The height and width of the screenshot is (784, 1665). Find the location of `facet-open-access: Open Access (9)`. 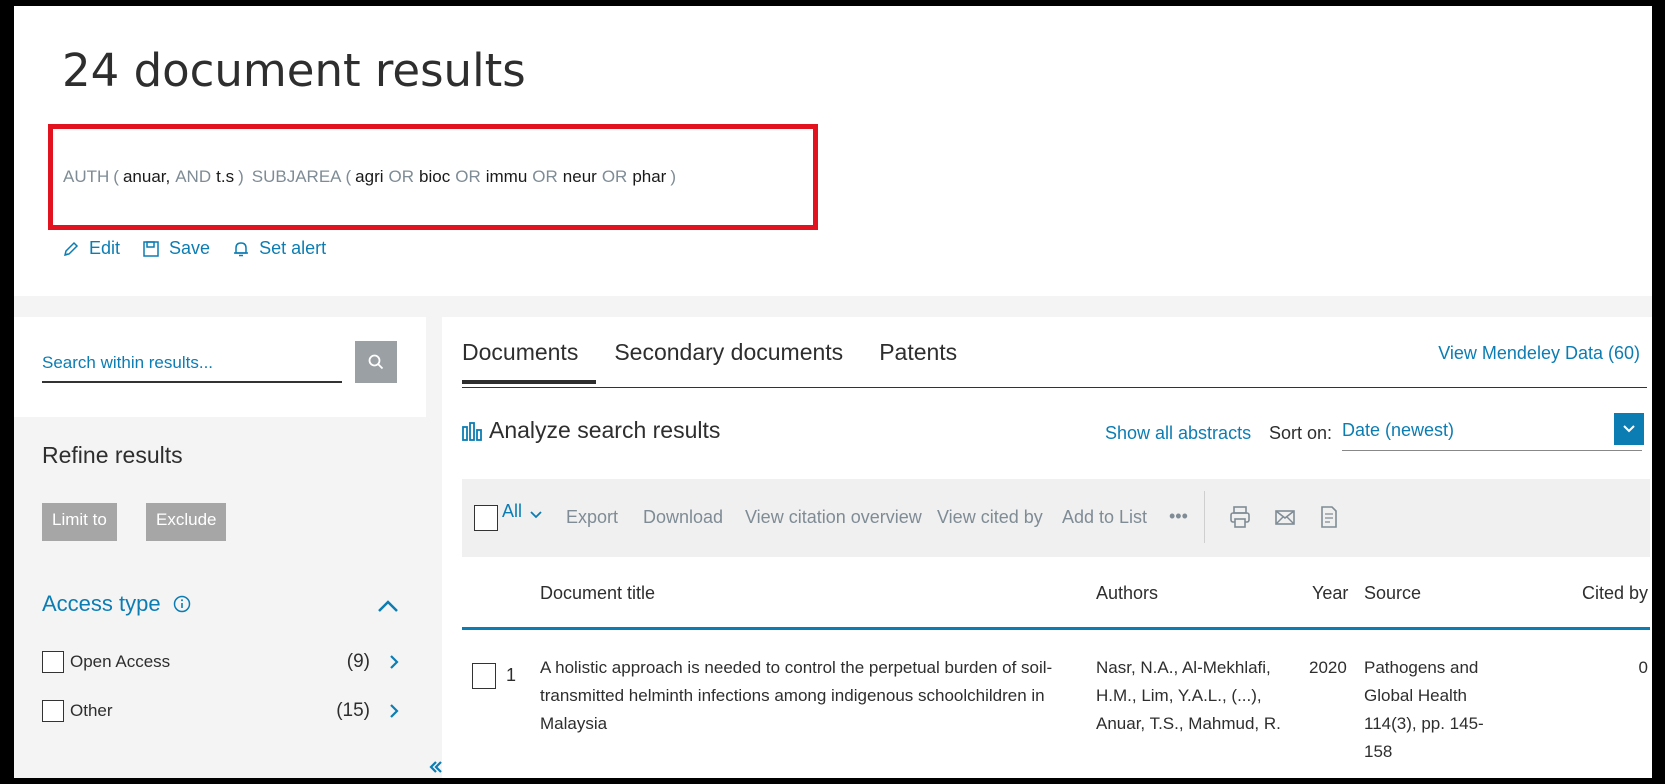

facet-open-access: Open Access (9) is located at coordinates (232, 662).